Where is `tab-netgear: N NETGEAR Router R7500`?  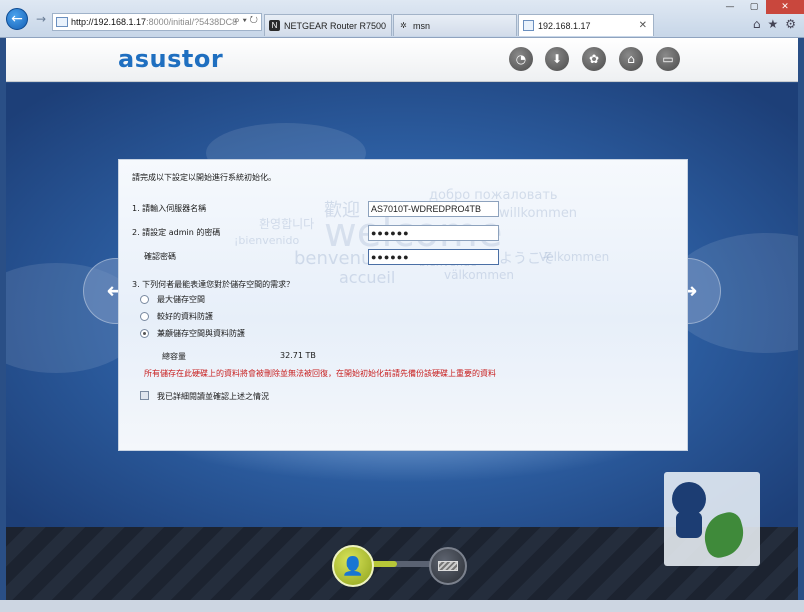
tab-netgear: N NETGEAR Router R7500 is located at coordinates (328, 25).